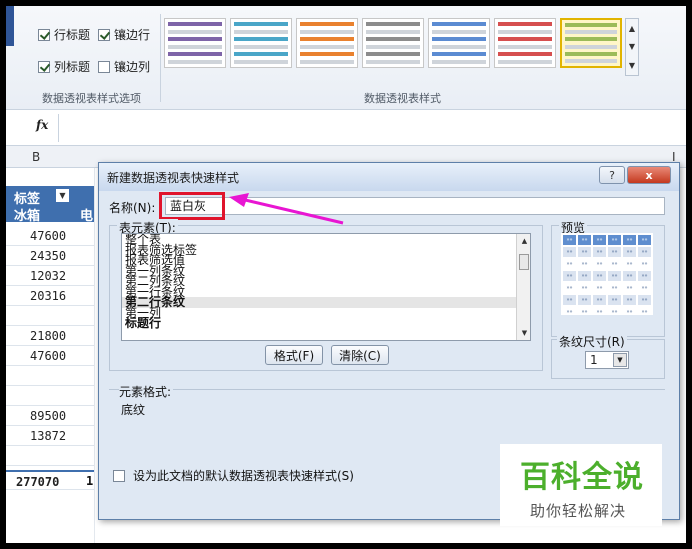 This screenshot has height=549, width=692. I want to click on gallery-scroller: ▲ ▼ ▼, so click(632, 47).